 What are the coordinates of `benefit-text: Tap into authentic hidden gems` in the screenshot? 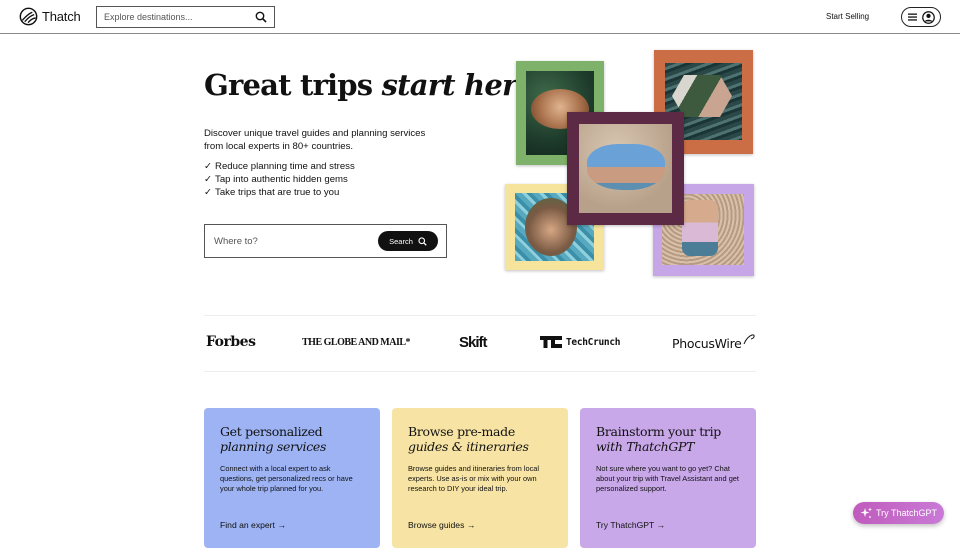 It's located at (281, 179).